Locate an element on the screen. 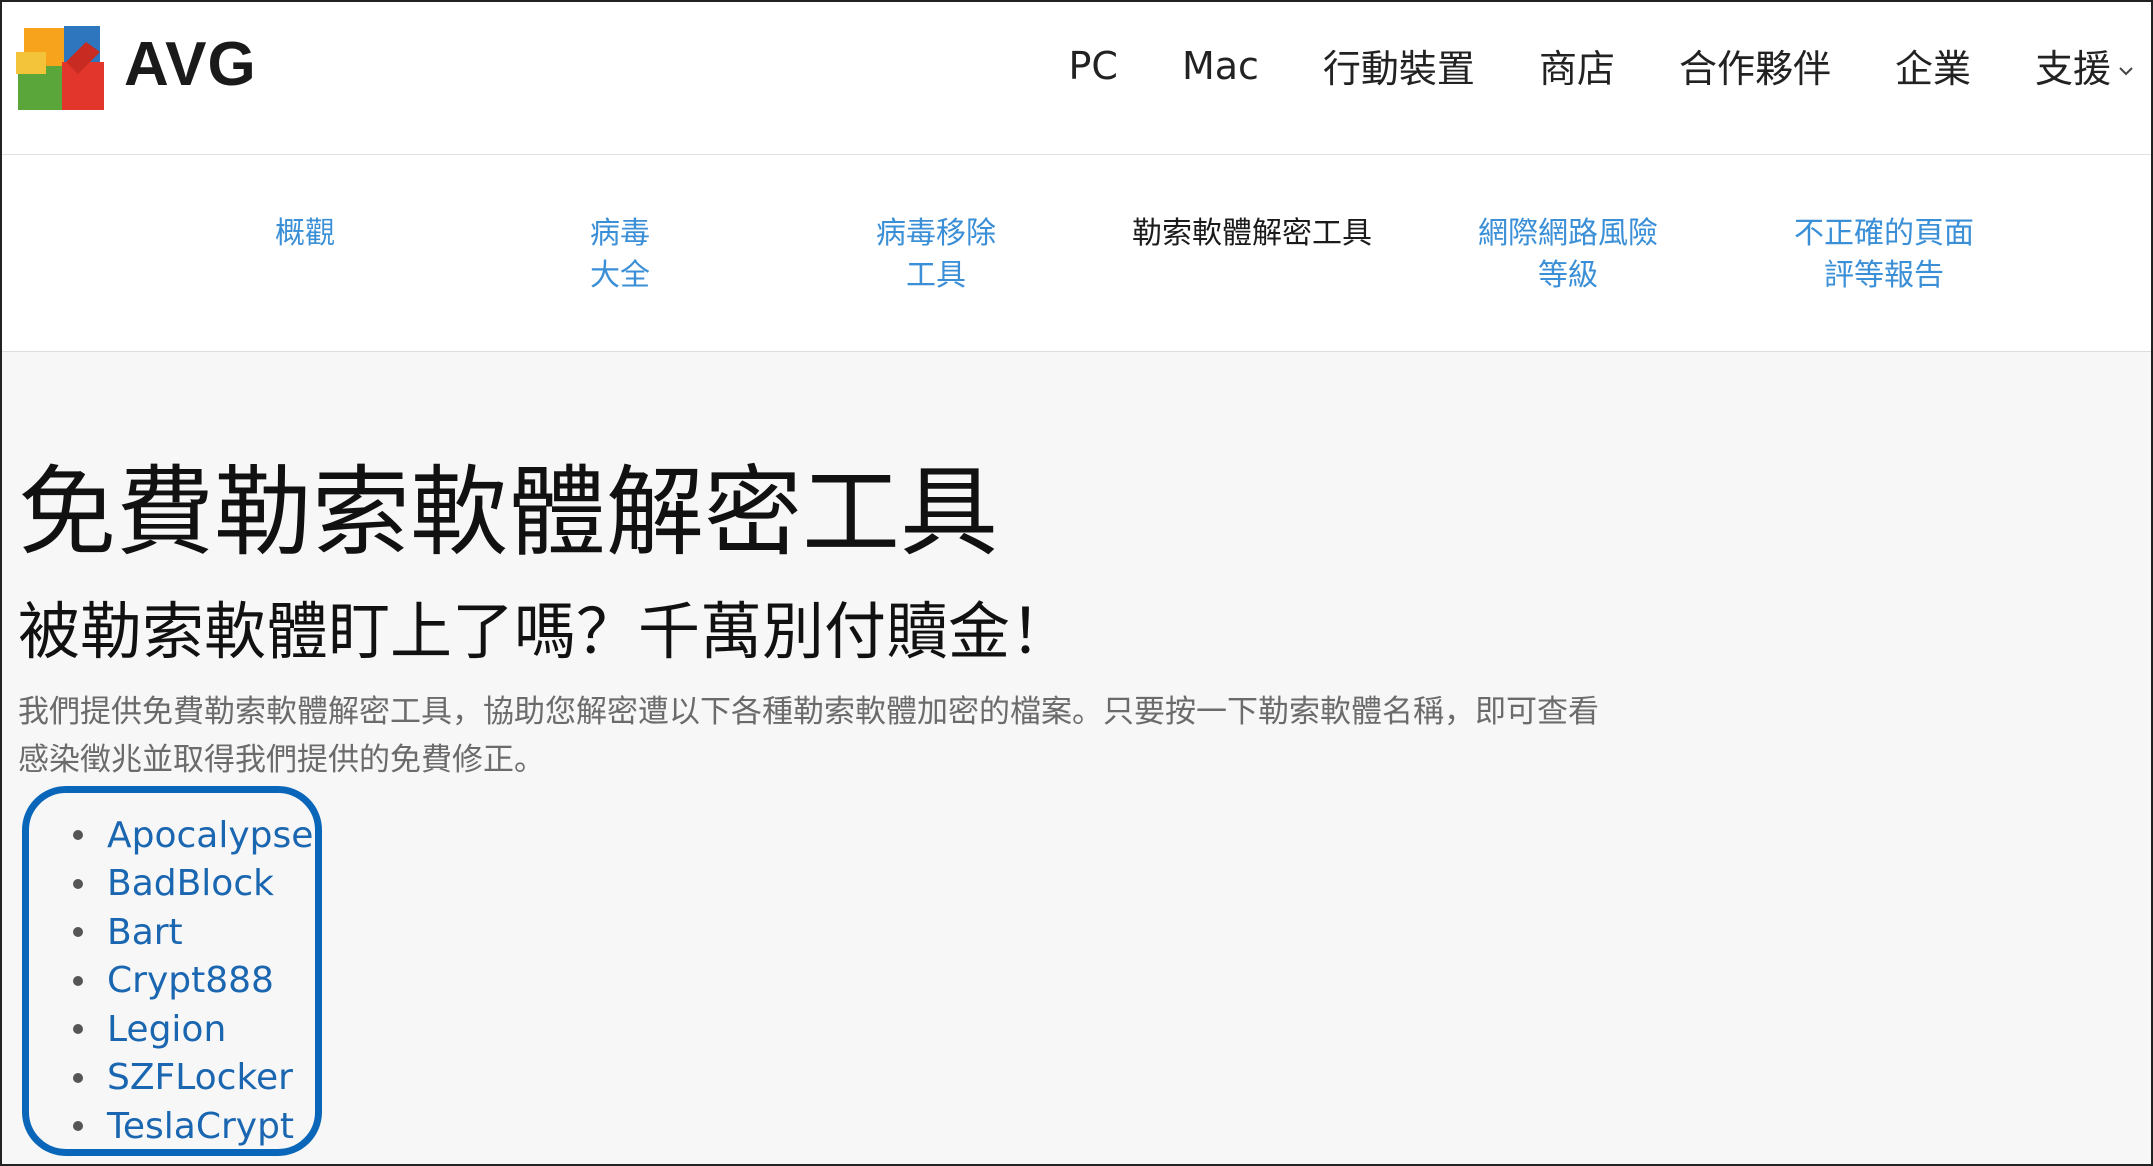 This screenshot has width=2153, height=1166. page-subtitle: 被勒索軟體盯上了嗎？千萬別付贖金！ is located at coordinates (545, 631).